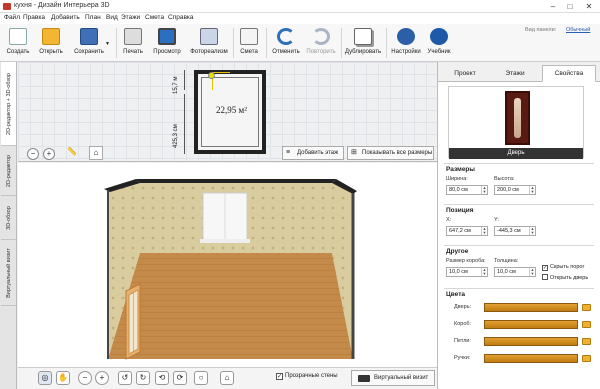 The image size is (600, 389). Describe the element at coordinates (406, 52) in the screenshot. I see `settings-label: Настройки` at that location.